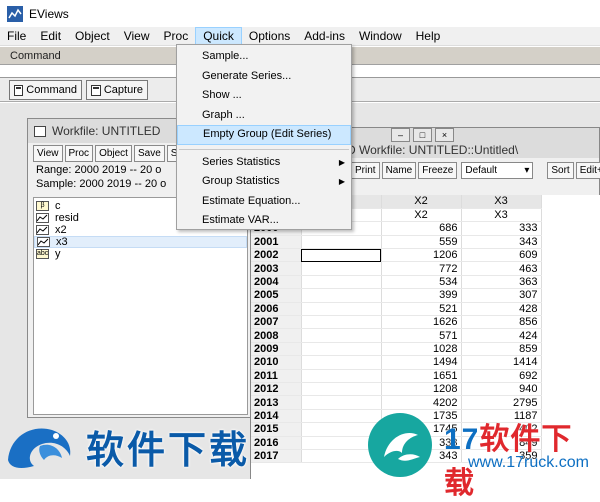 This screenshot has height=502, width=600. Describe the element at coordinates (421, 376) in the screenshot. I see `cell-x2: 1651` at that location.